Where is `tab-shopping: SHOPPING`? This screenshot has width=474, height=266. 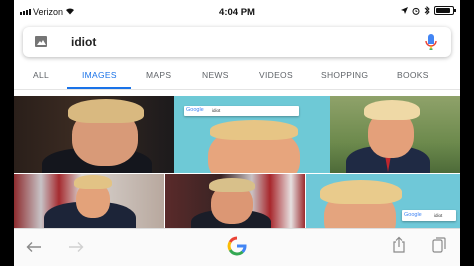 tab-shopping: SHOPPING is located at coordinates (344, 75).